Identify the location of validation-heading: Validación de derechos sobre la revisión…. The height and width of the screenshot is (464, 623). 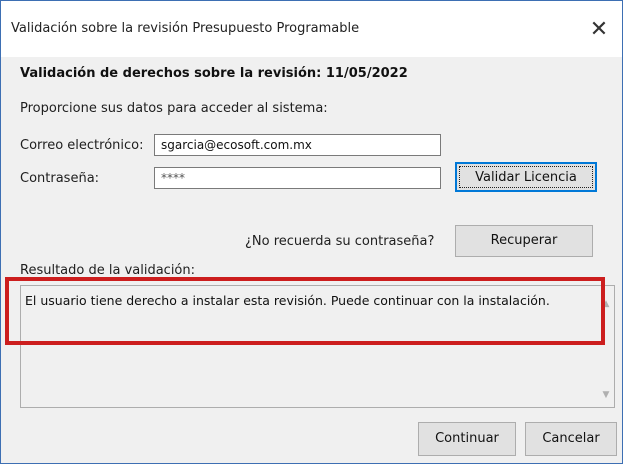
(214, 73).